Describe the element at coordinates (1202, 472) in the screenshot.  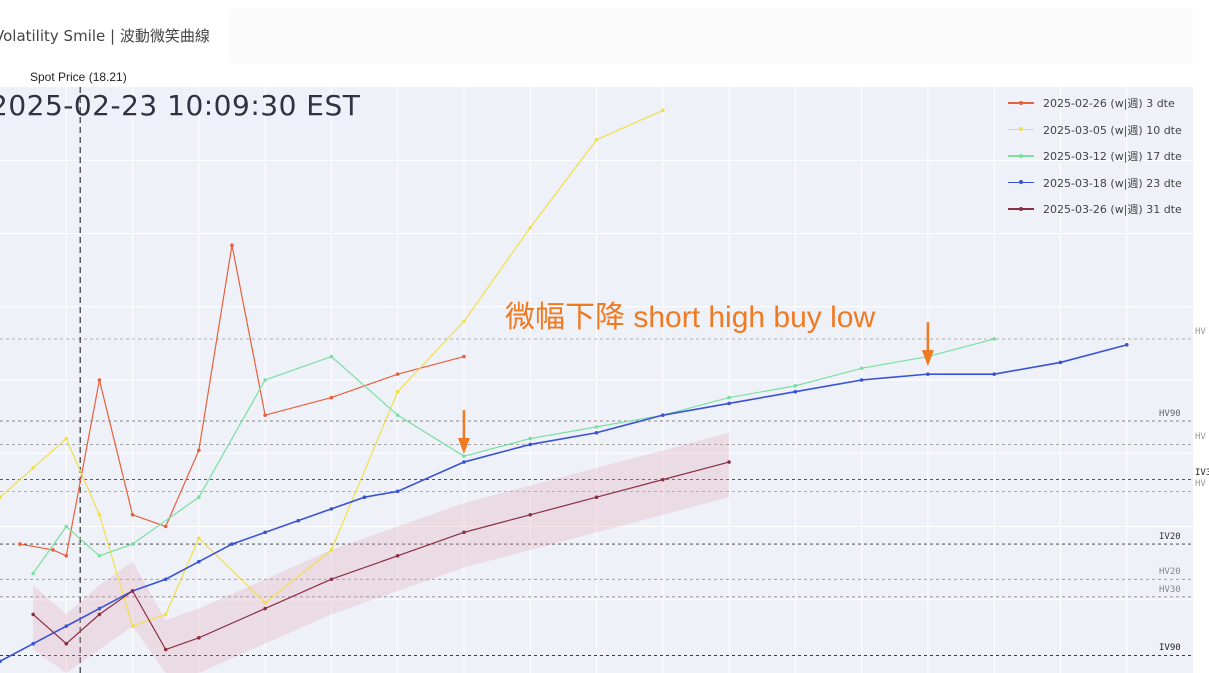
I see `reference-line-label: IV3` at that location.